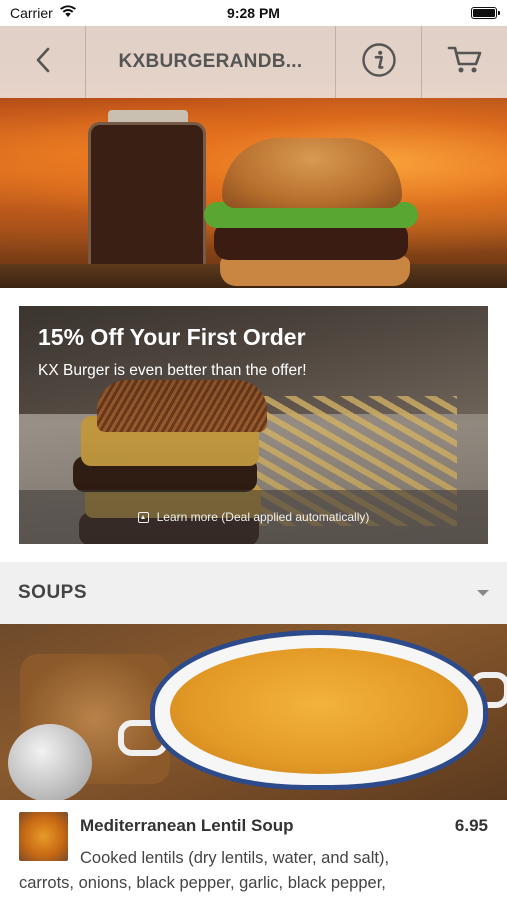 This screenshot has height=900, width=507. What do you see at coordinates (53, 592) in the screenshot?
I see `category-title: SOUPS` at bounding box center [53, 592].